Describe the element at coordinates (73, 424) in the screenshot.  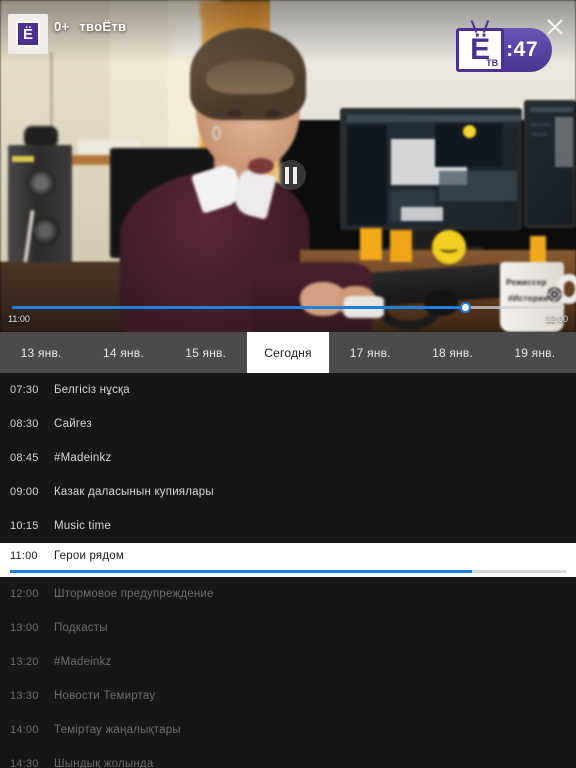
I see `program-title: Сайгез` at that location.